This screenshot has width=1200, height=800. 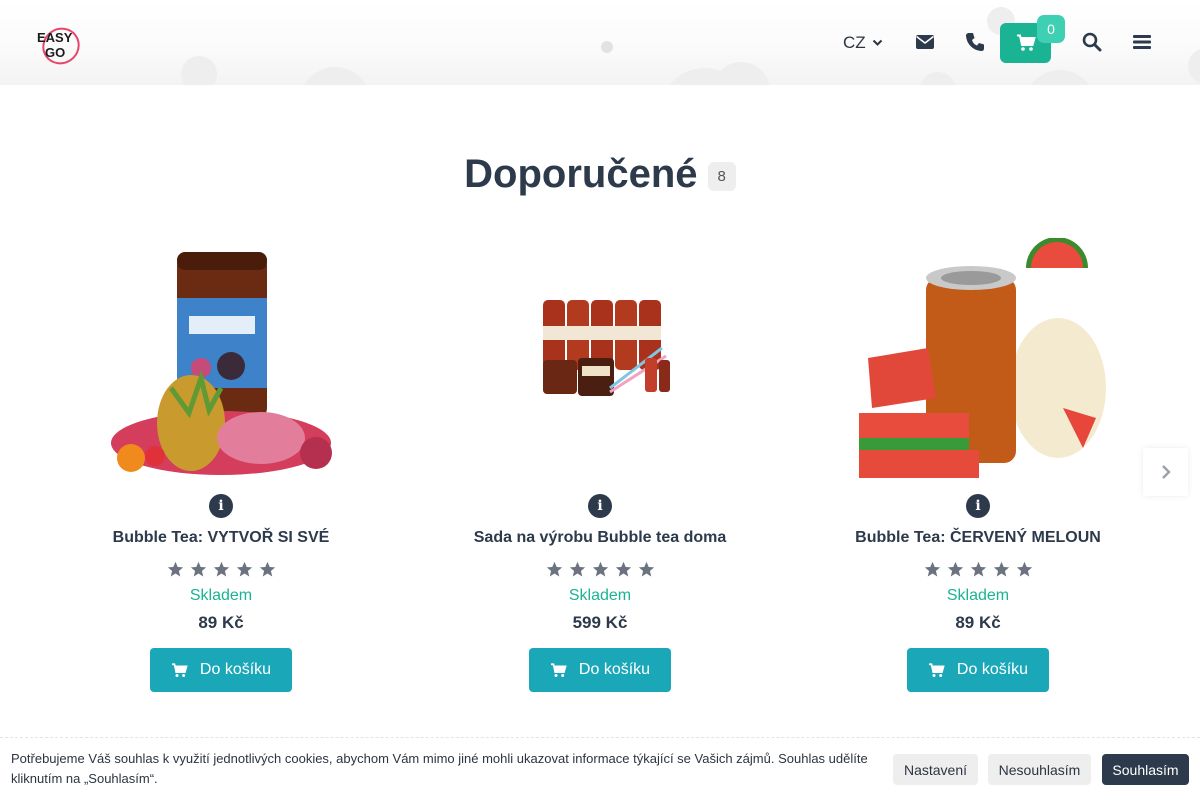 What do you see at coordinates (221, 538) in the screenshot?
I see `product-name: Bubble Tea: VYTVOŘ SI SVÉ` at bounding box center [221, 538].